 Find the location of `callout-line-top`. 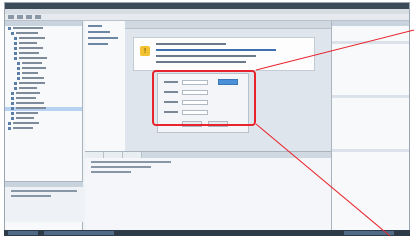

callout-line-top is located at coordinates (335, 50).